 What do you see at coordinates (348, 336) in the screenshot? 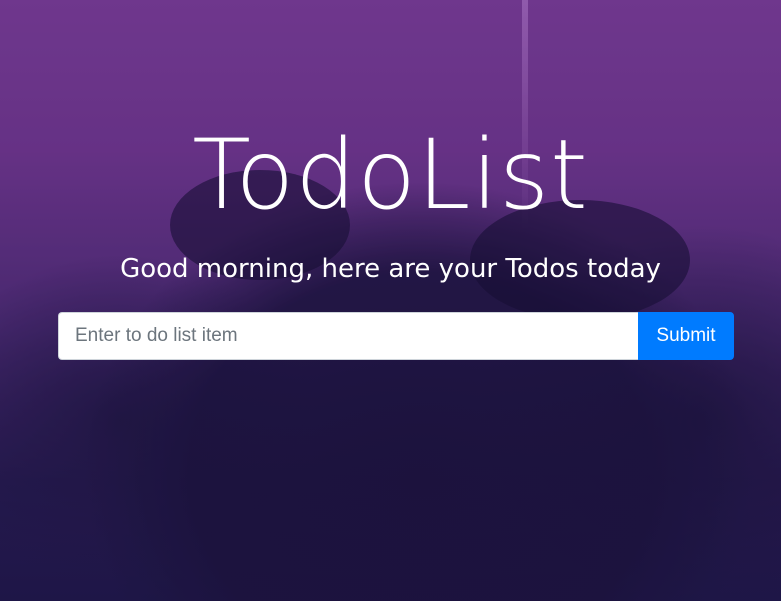
I see `todo-input` at bounding box center [348, 336].